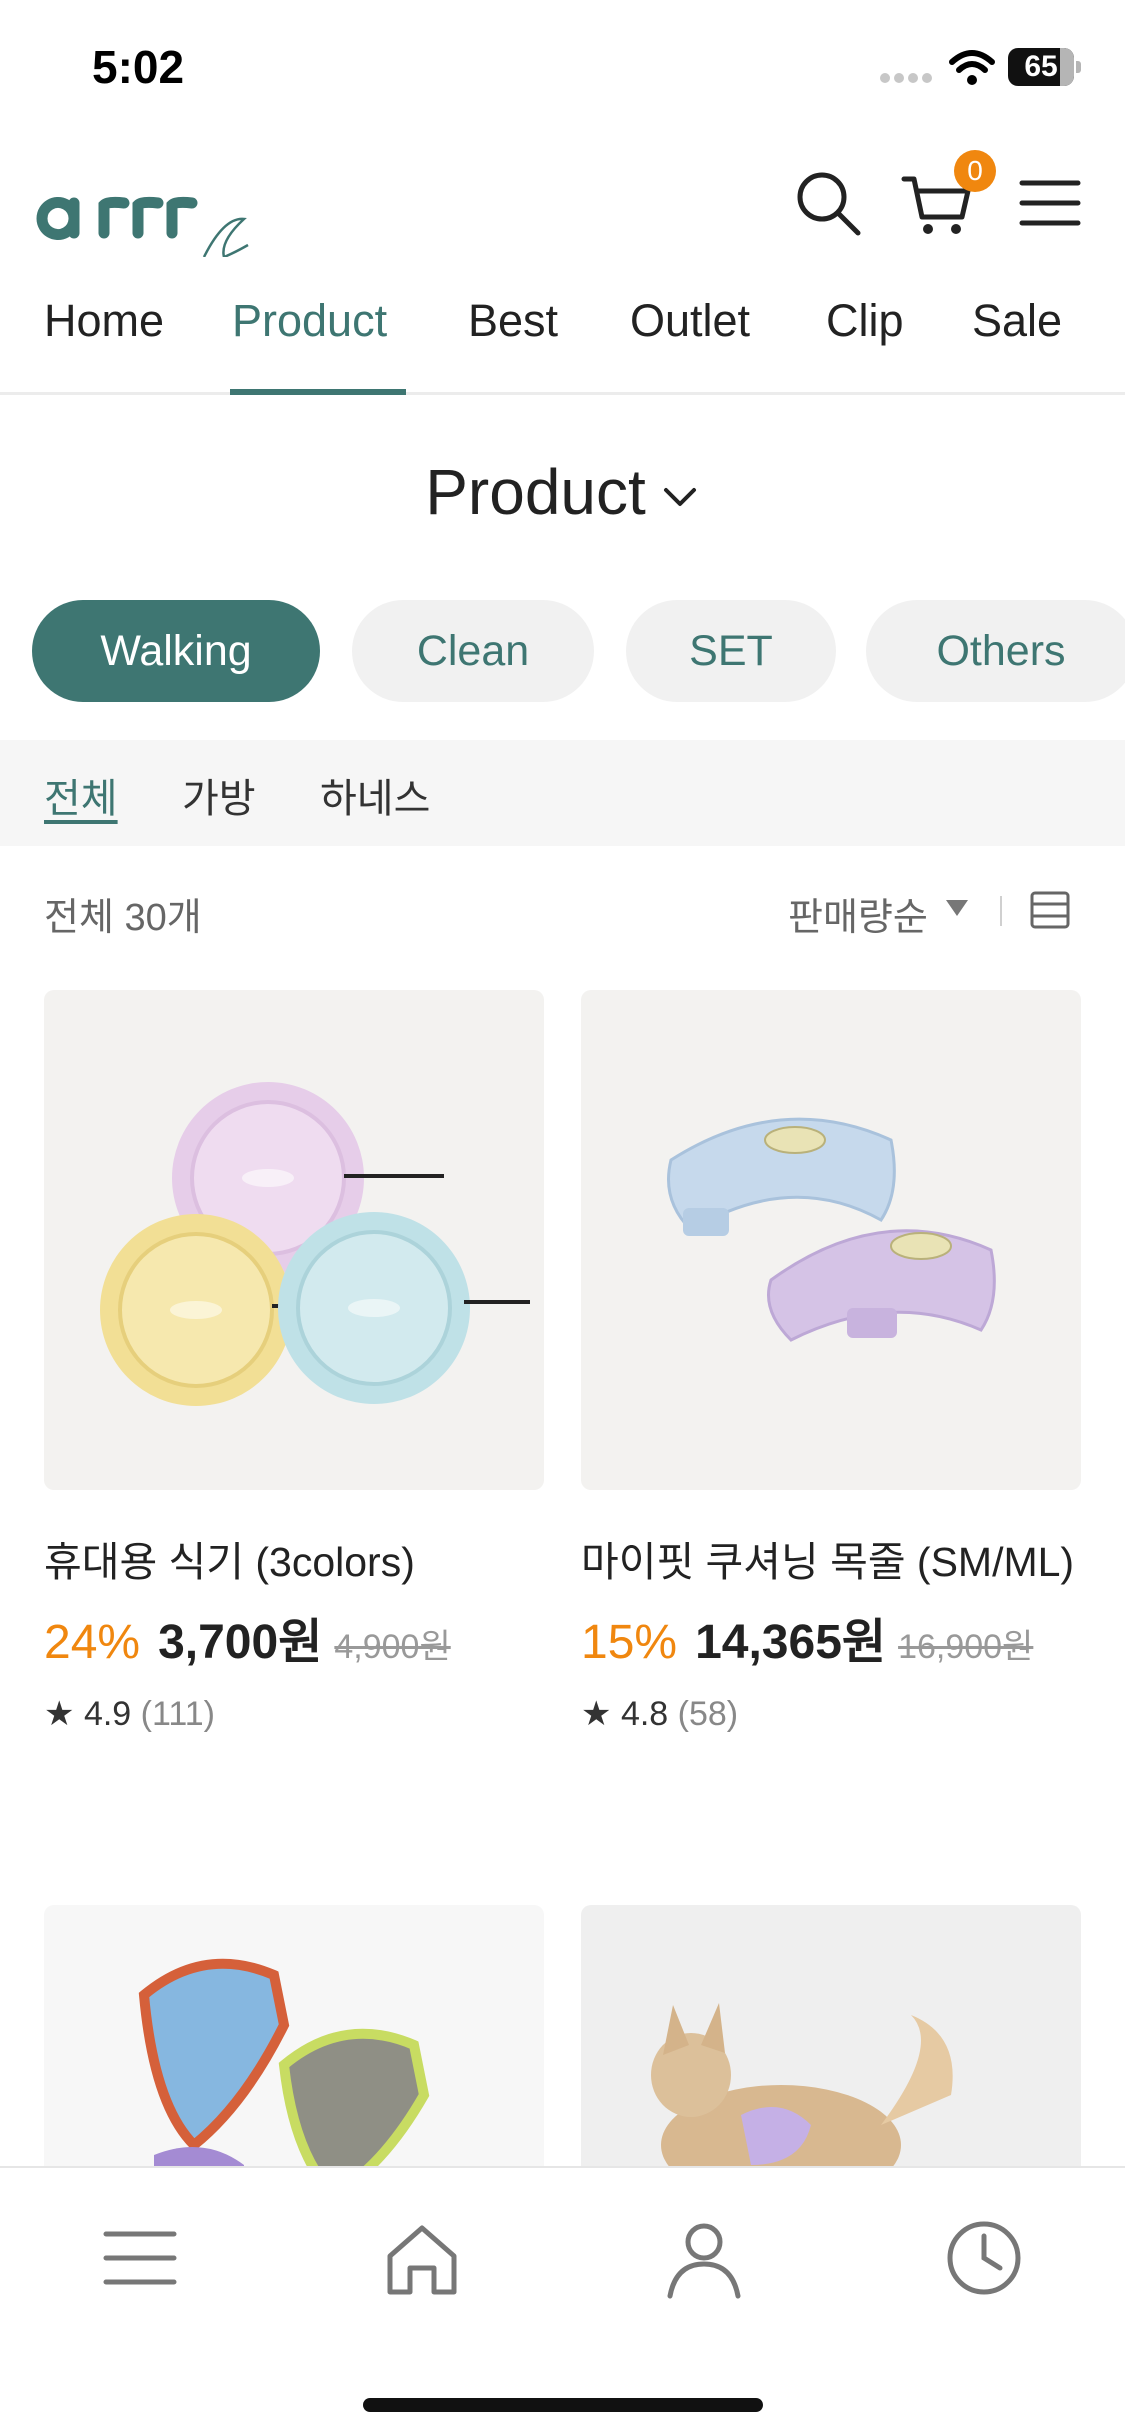 This screenshot has width=1125, height=2436. I want to click on chip-walking: Walking, so click(176, 651).